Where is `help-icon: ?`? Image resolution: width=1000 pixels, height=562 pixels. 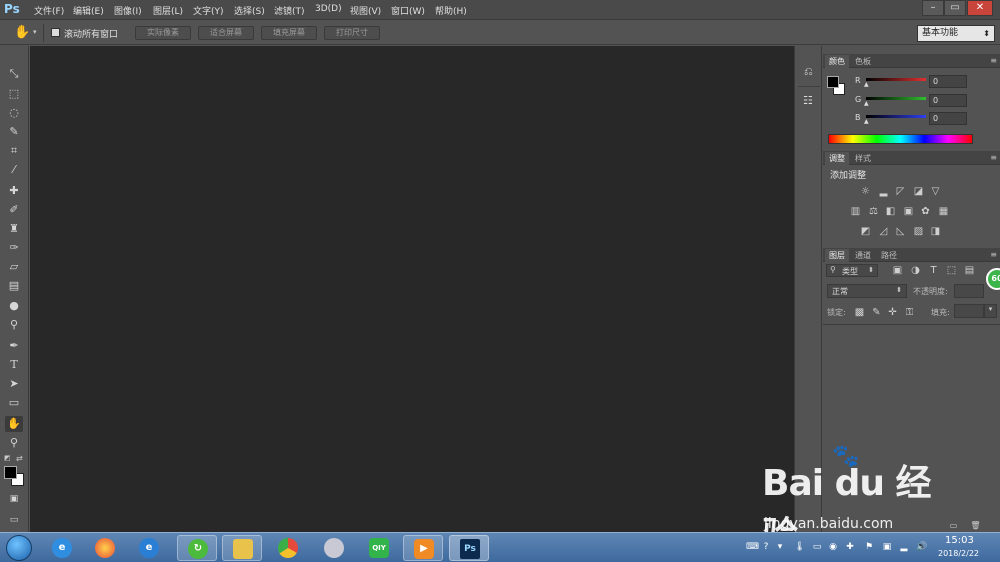 help-icon: ? is located at coordinates (766, 547).